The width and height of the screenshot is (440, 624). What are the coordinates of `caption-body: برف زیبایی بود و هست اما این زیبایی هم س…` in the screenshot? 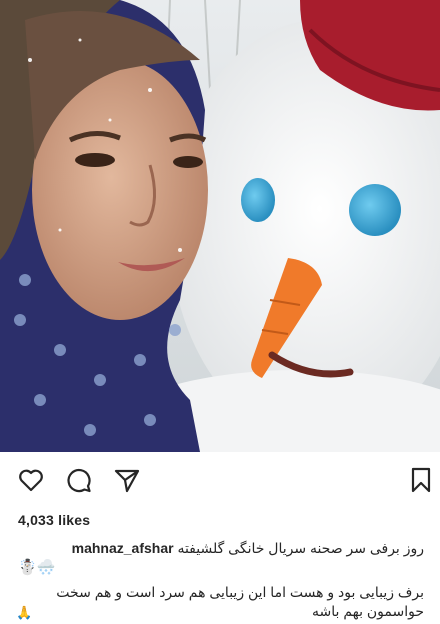 It's located at (240, 601).